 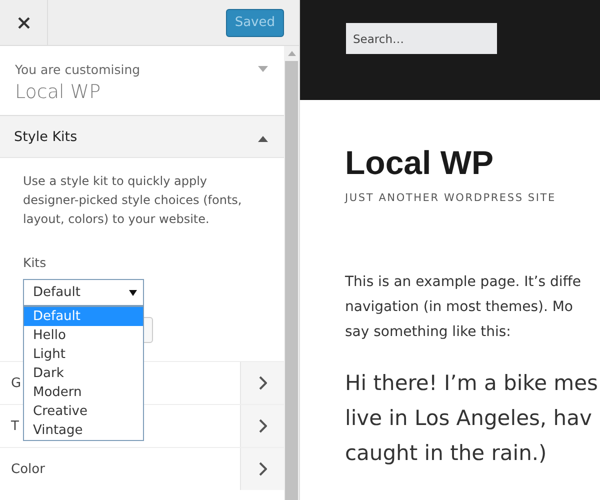 I want to click on customising-label: You are customising, so click(x=77, y=69).